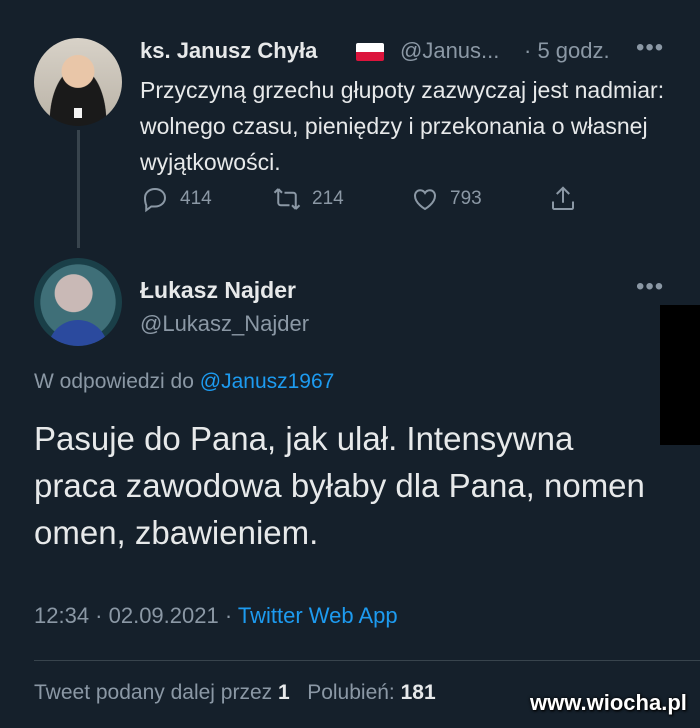 Image resolution: width=700 pixels, height=728 pixels. I want to click on tweet-meta: 12:34 · 02.09.2021 · Twitter Web App, so click(216, 616).